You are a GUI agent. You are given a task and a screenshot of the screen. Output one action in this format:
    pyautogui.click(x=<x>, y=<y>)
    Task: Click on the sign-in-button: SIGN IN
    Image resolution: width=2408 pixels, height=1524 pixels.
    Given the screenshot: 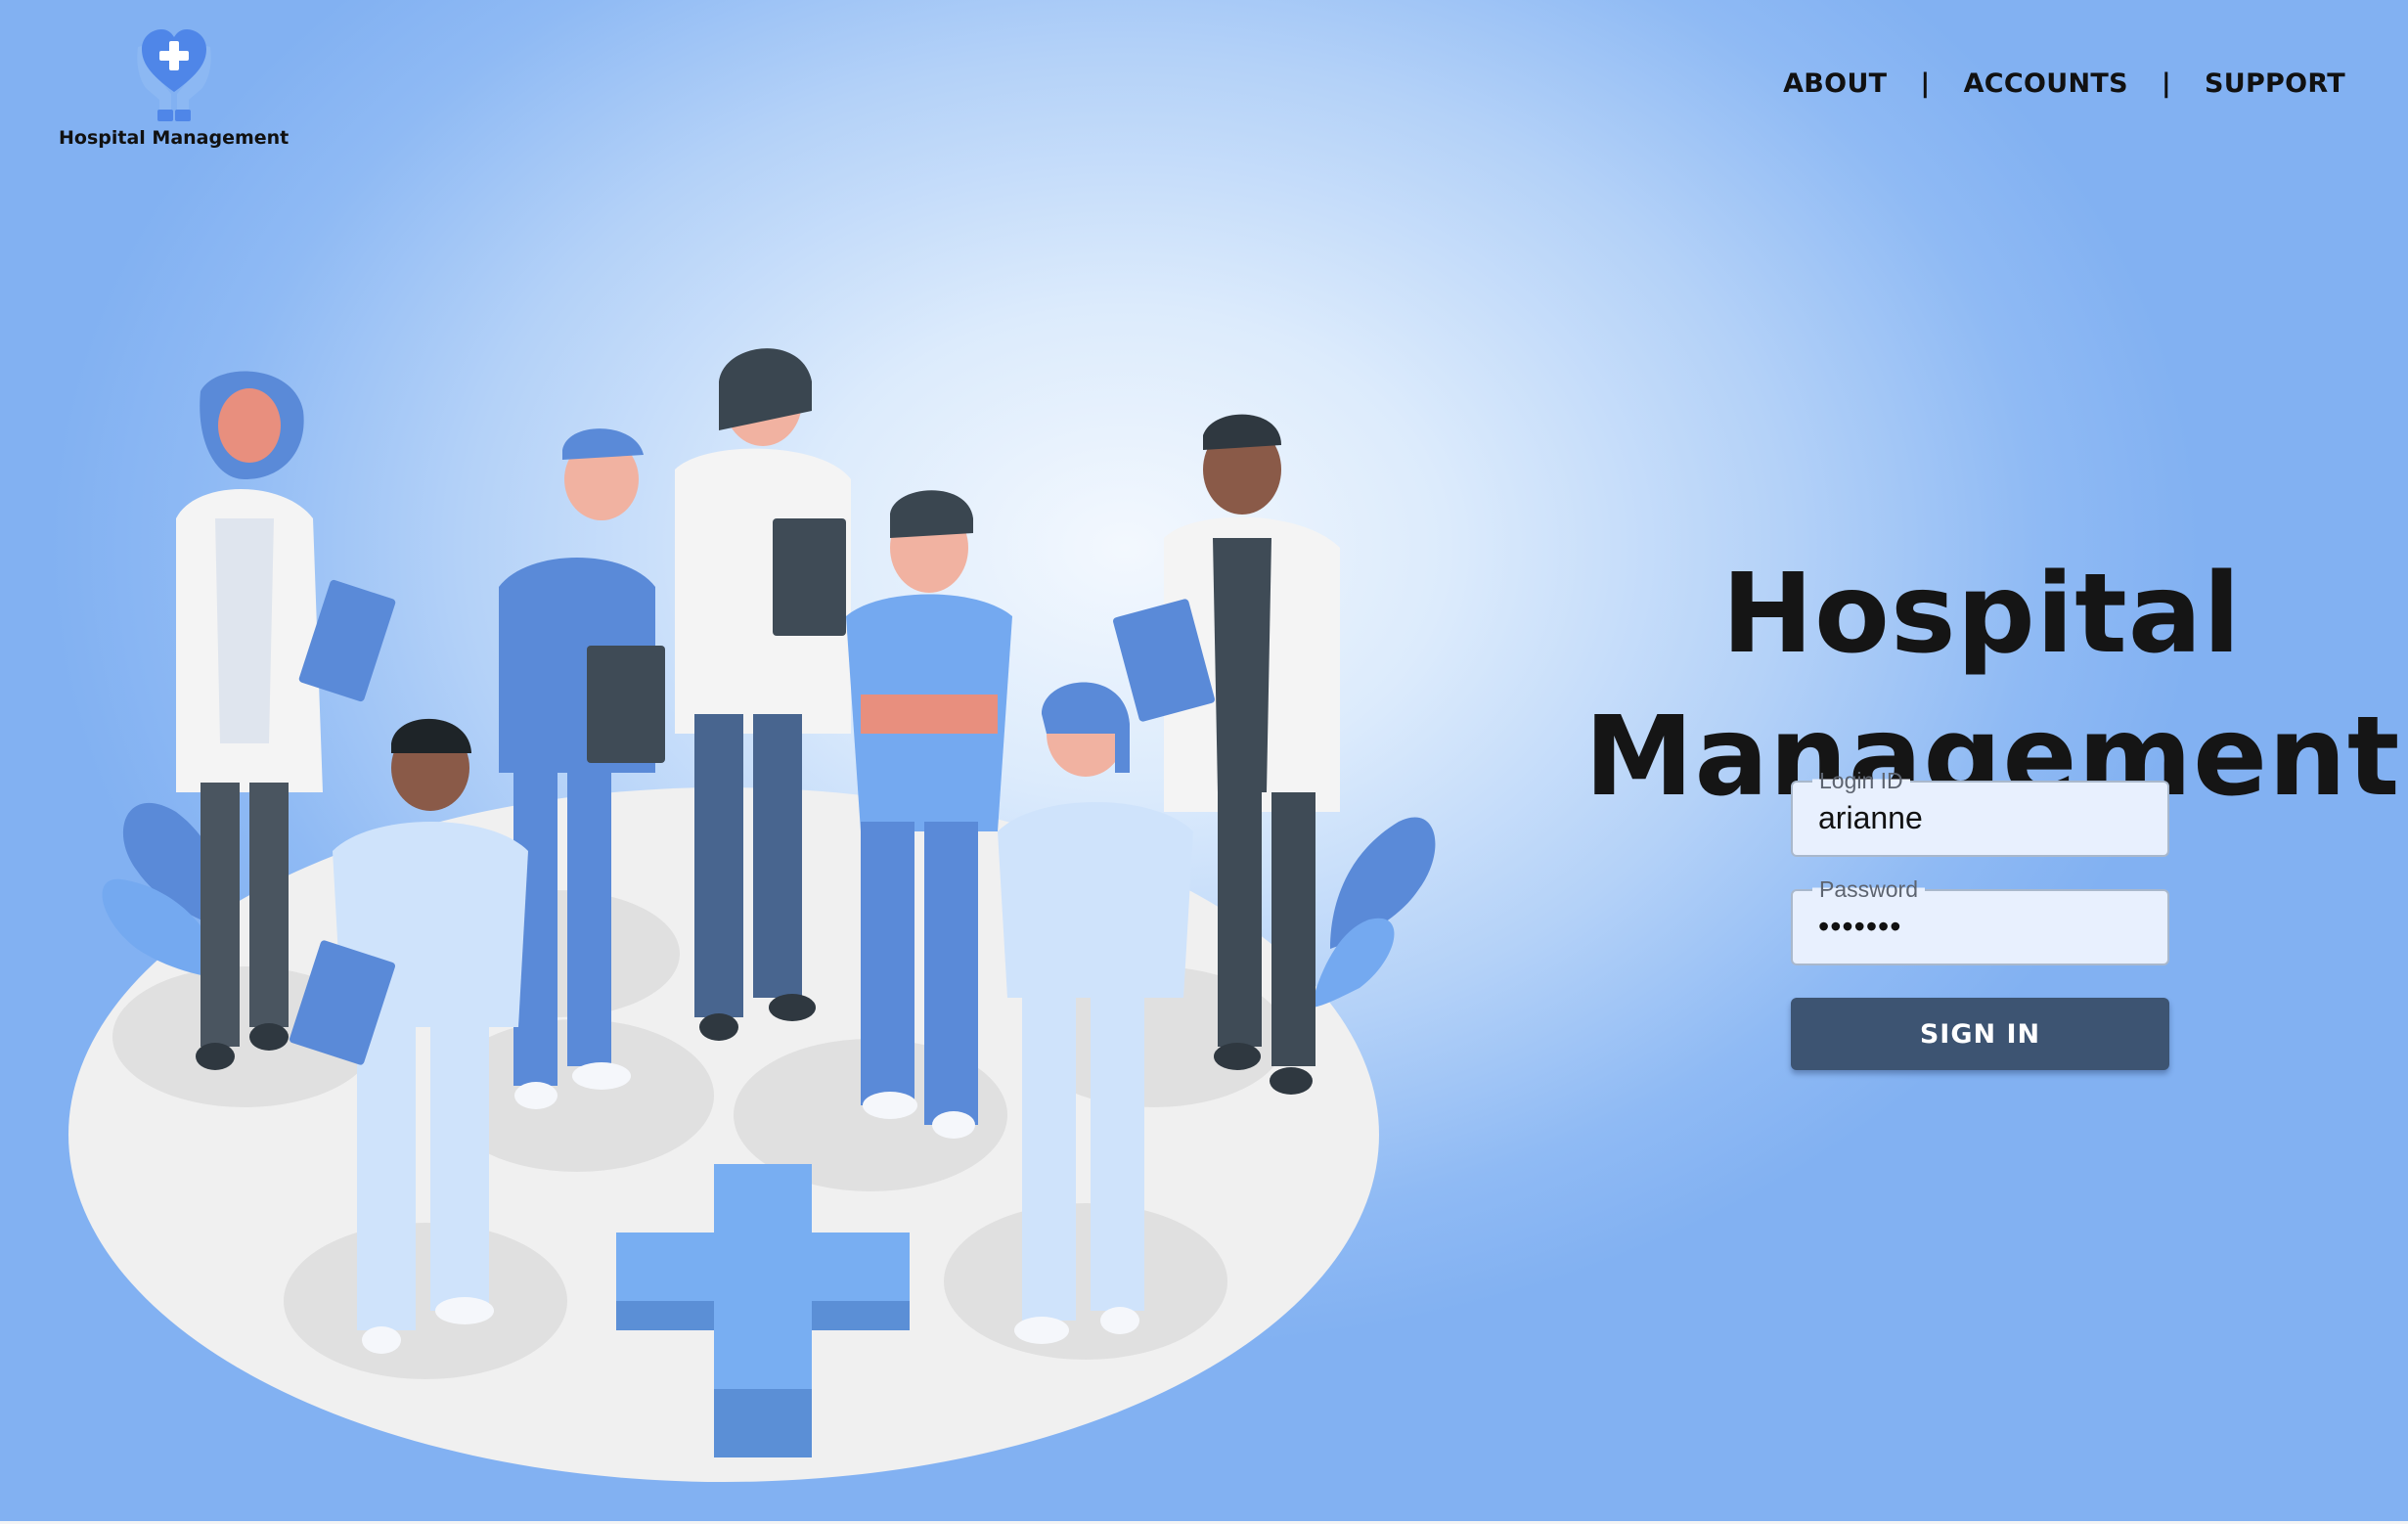 What is the action you would take?
    pyautogui.click(x=1980, y=1034)
    